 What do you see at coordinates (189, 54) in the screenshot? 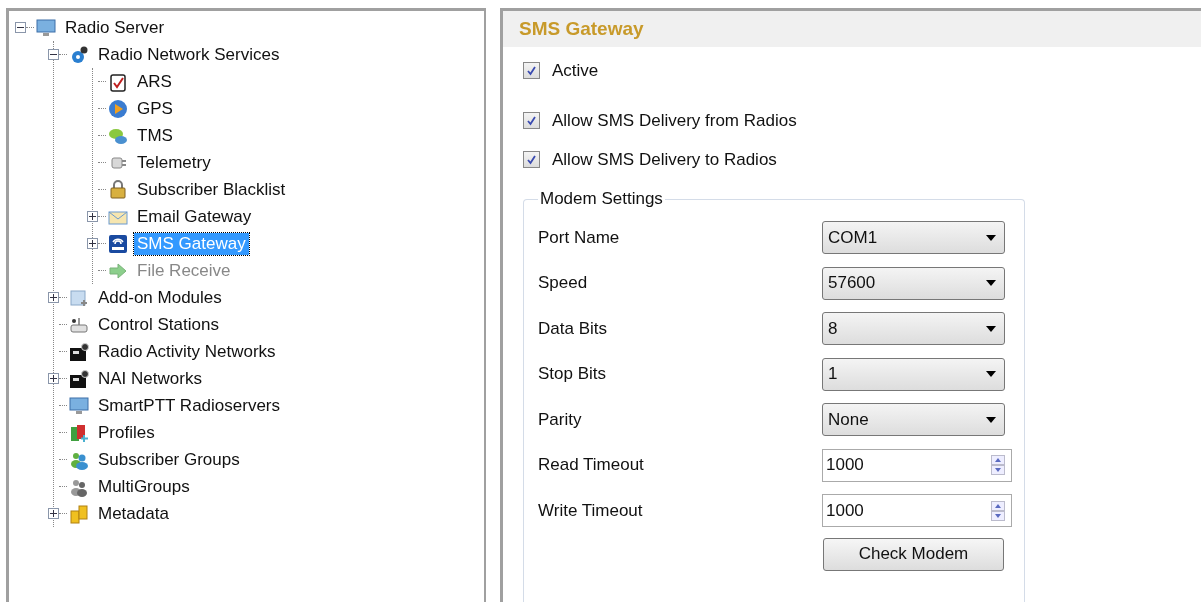
I see `tree-item: Radio Network Services` at bounding box center [189, 54].